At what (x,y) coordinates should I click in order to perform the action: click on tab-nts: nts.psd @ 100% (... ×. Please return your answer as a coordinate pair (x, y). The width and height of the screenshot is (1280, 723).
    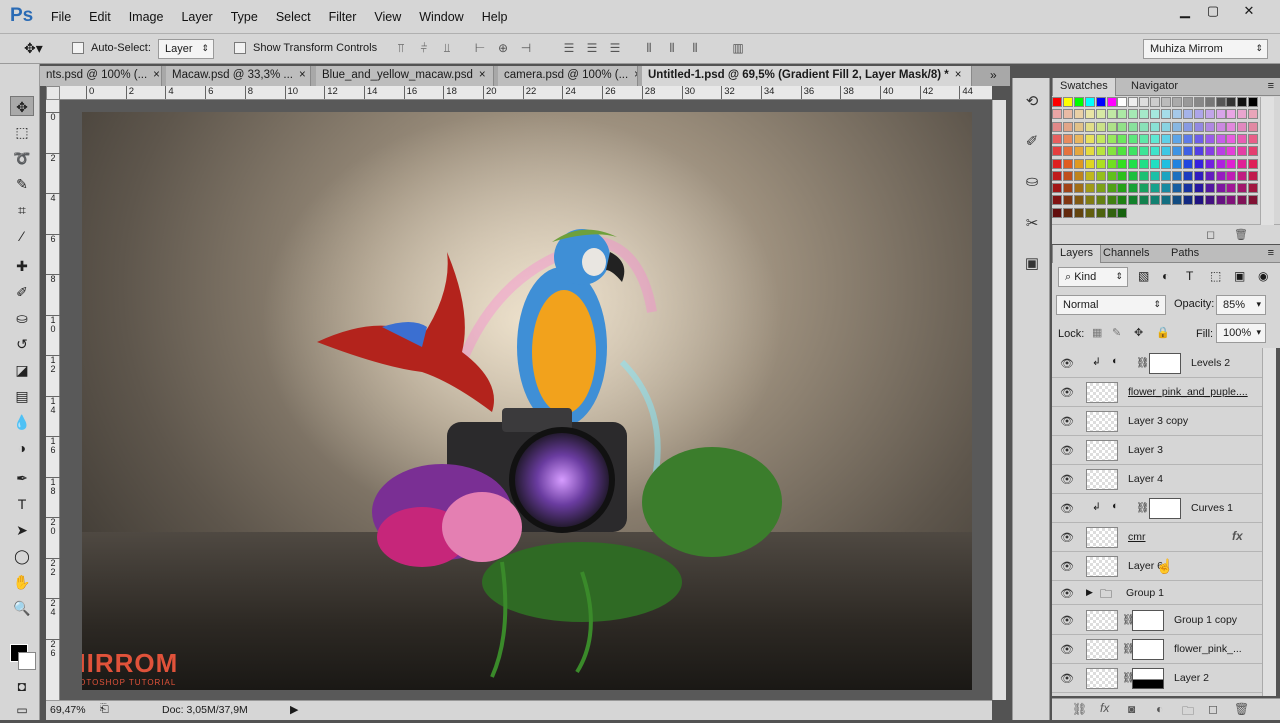
    Looking at the image, I should click on (101, 76).